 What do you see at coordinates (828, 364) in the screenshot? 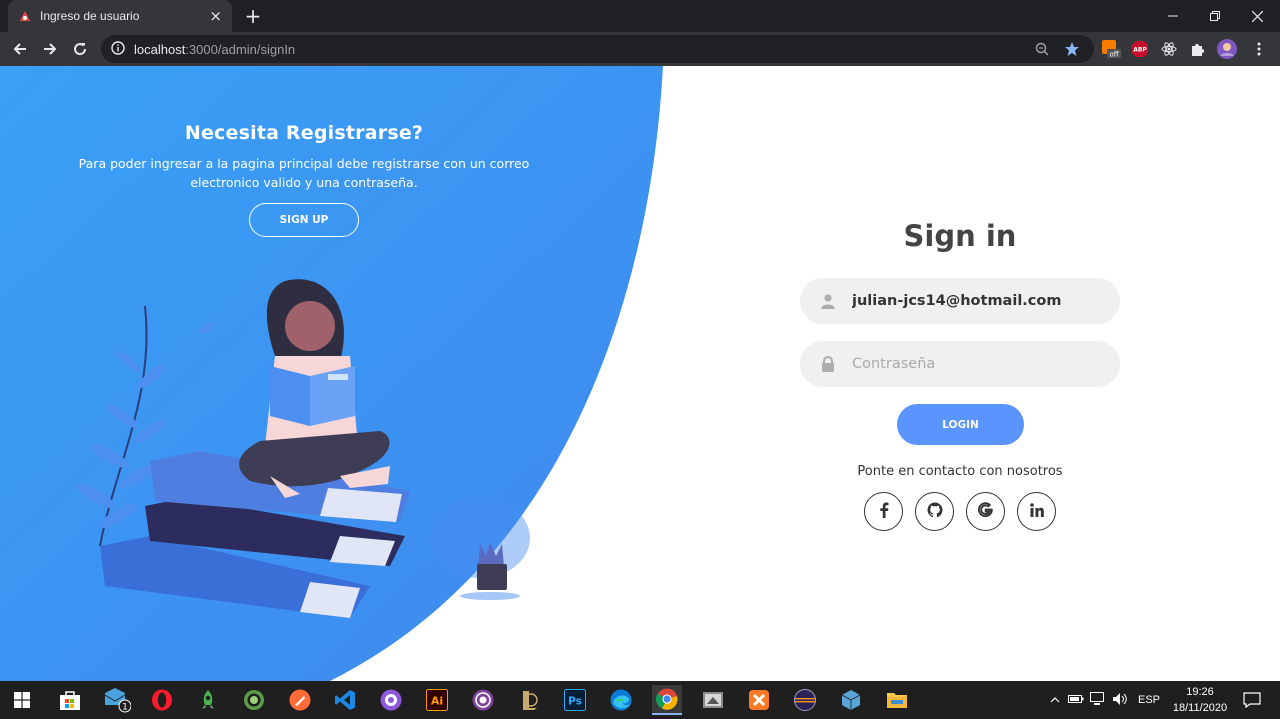
I see `lock-icon` at bounding box center [828, 364].